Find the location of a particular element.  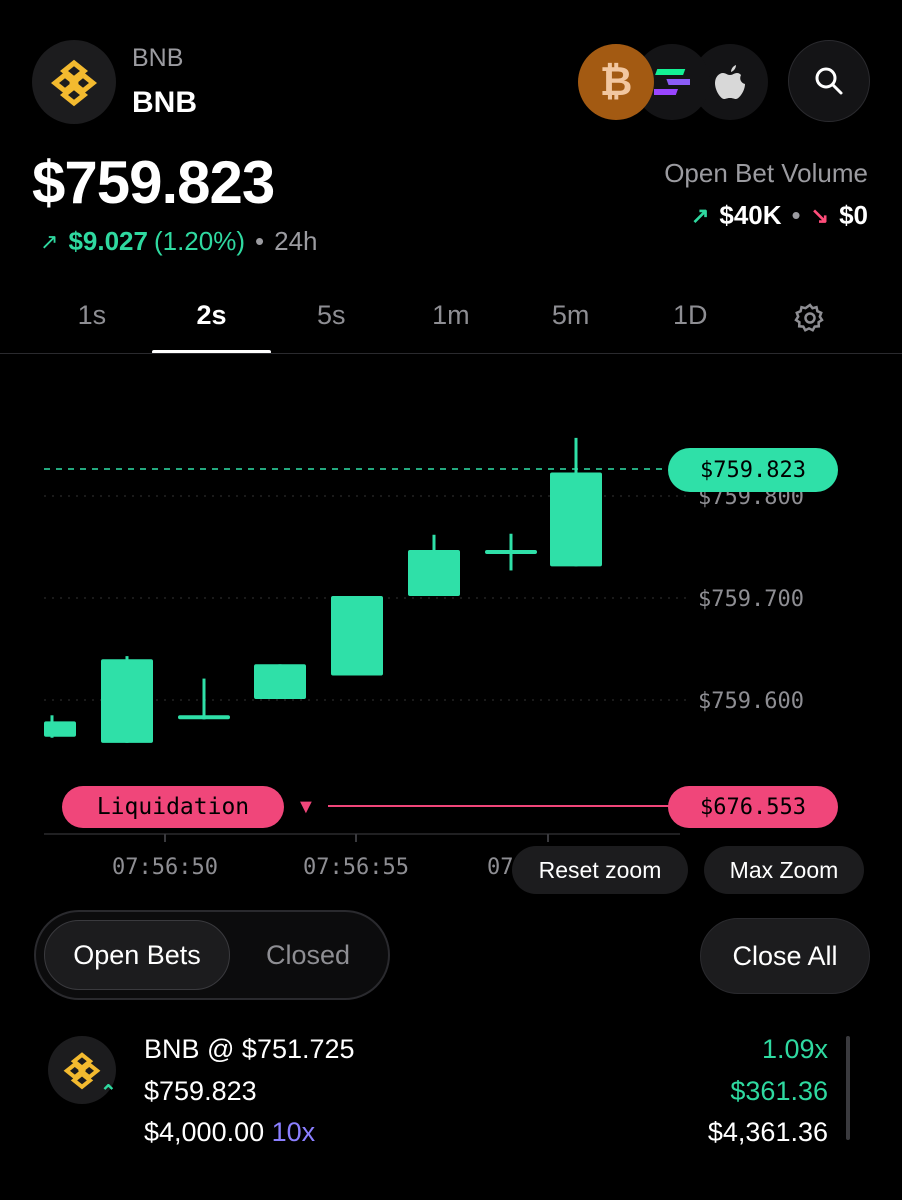

bet-leverage: 10x is located at coordinates (293, 1132).